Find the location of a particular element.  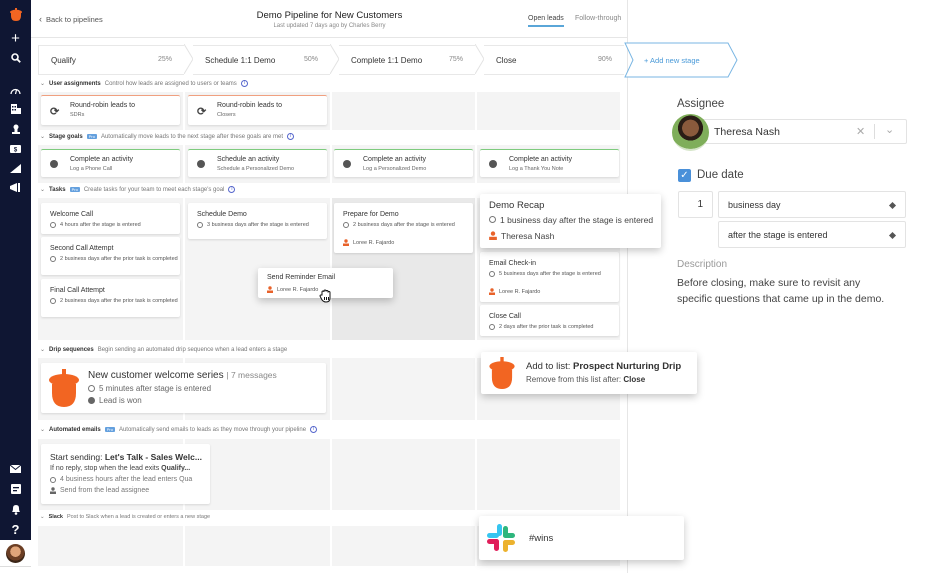

companies-icon is located at coordinates (15, 109).